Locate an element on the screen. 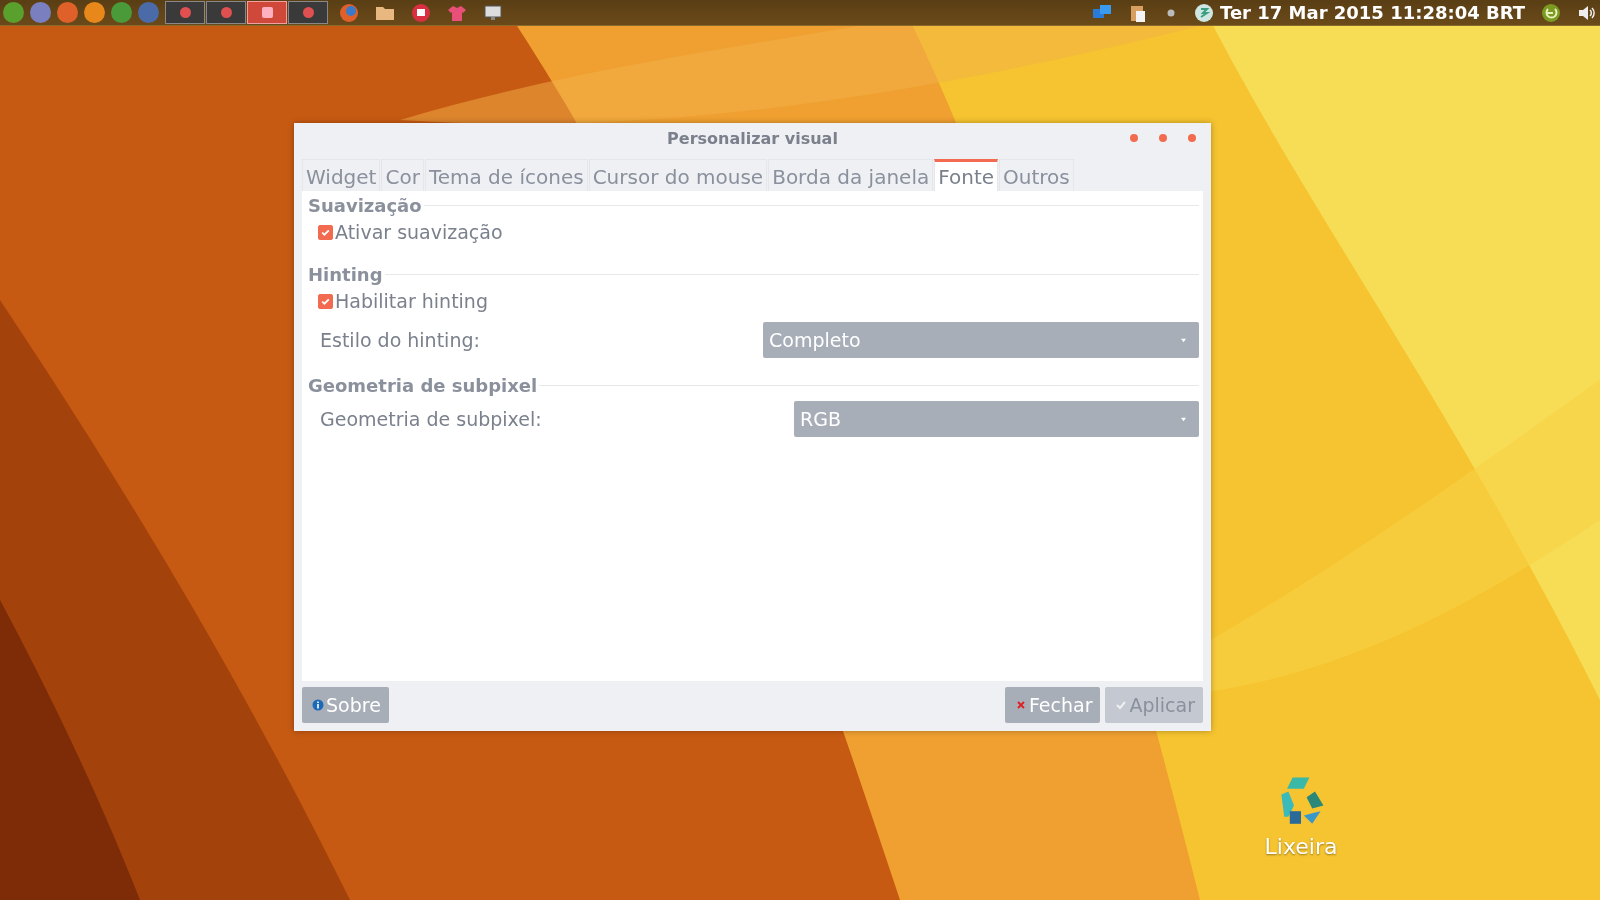 The width and height of the screenshot is (1600, 900). checkmark-icon is located at coordinates (1121, 705).